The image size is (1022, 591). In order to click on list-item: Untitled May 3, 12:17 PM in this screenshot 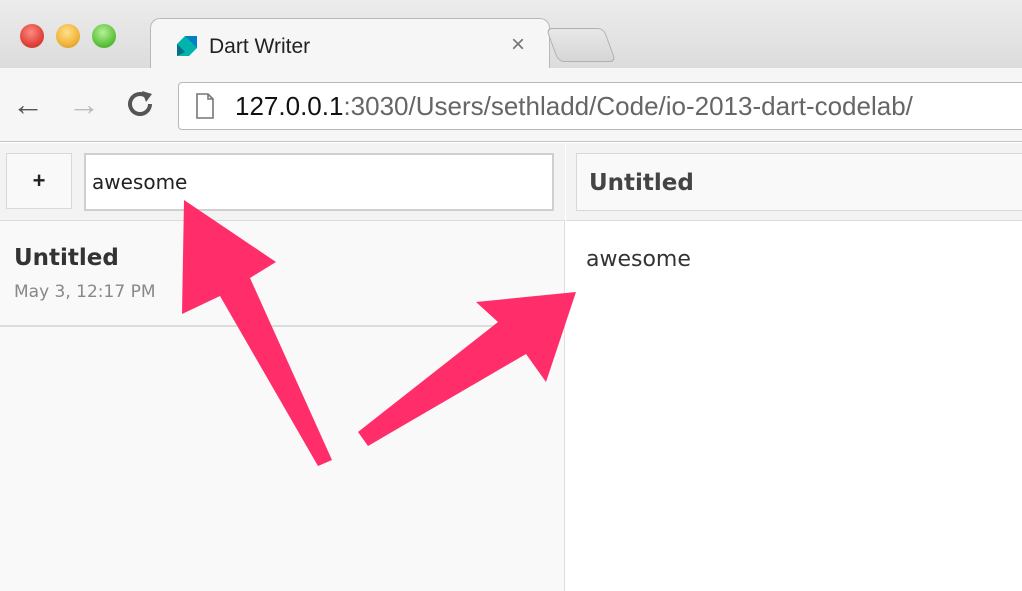, I will do `click(282, 275)`.